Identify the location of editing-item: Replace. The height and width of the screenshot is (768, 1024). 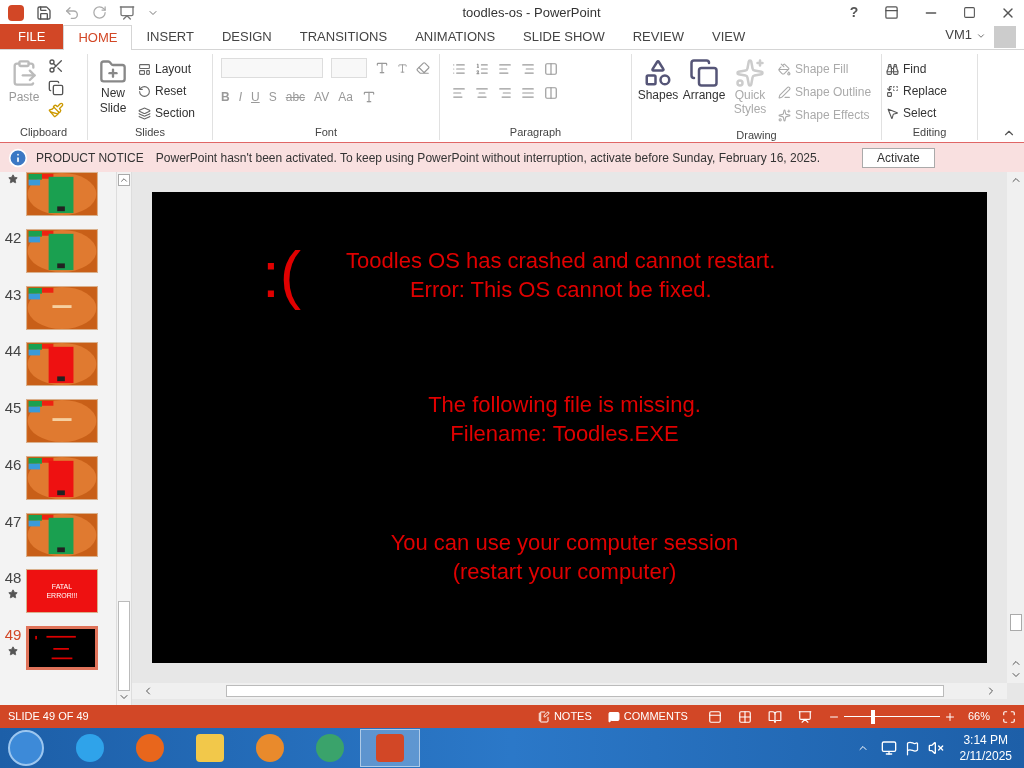
(917, 91).